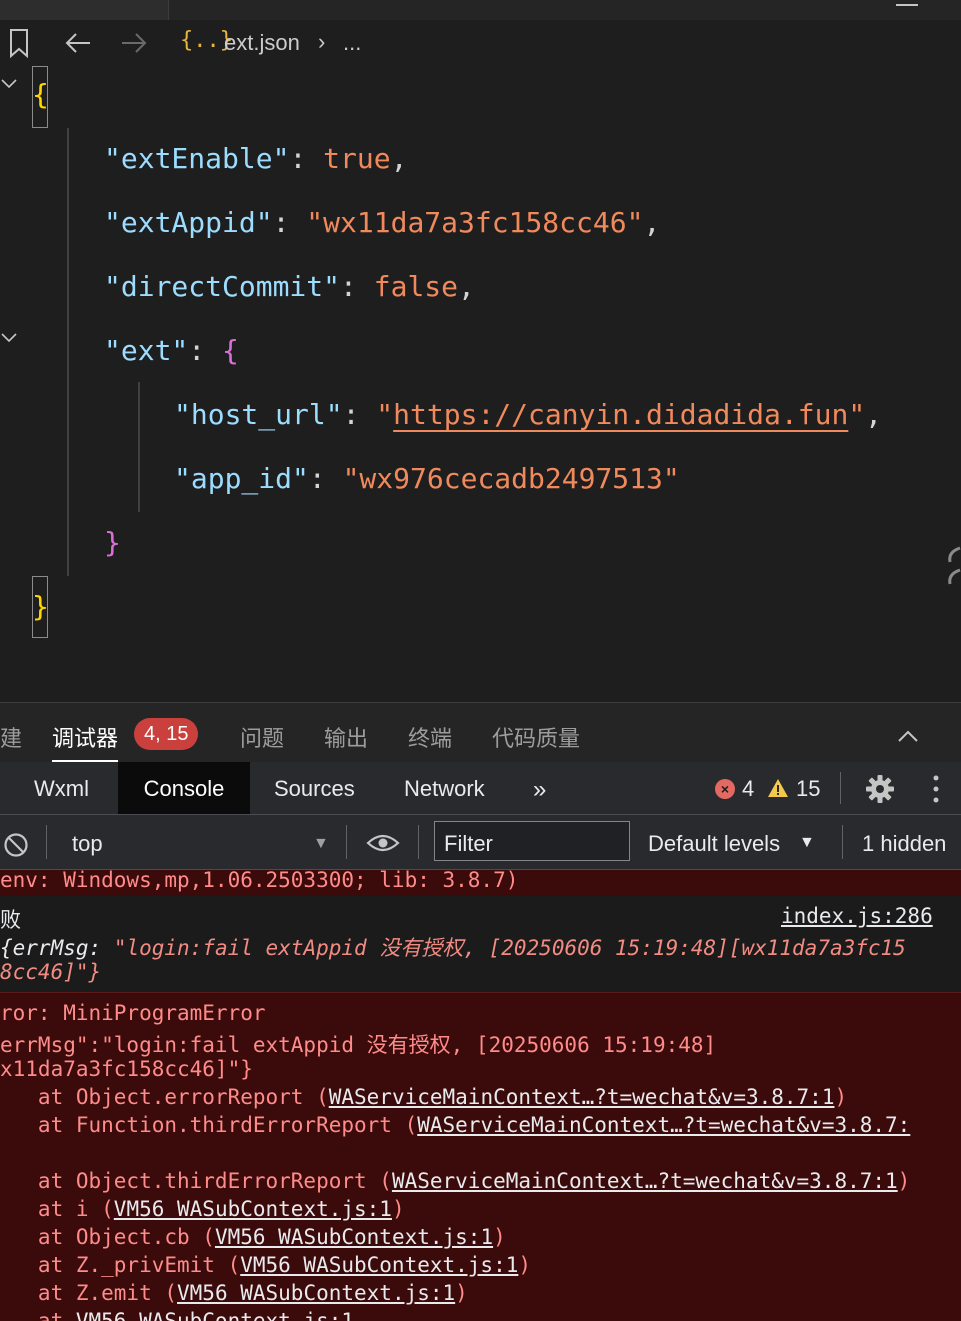  Describe the element at coordinates (78, 43) in the screenshot. I see `back-arrow-icon` at that location.